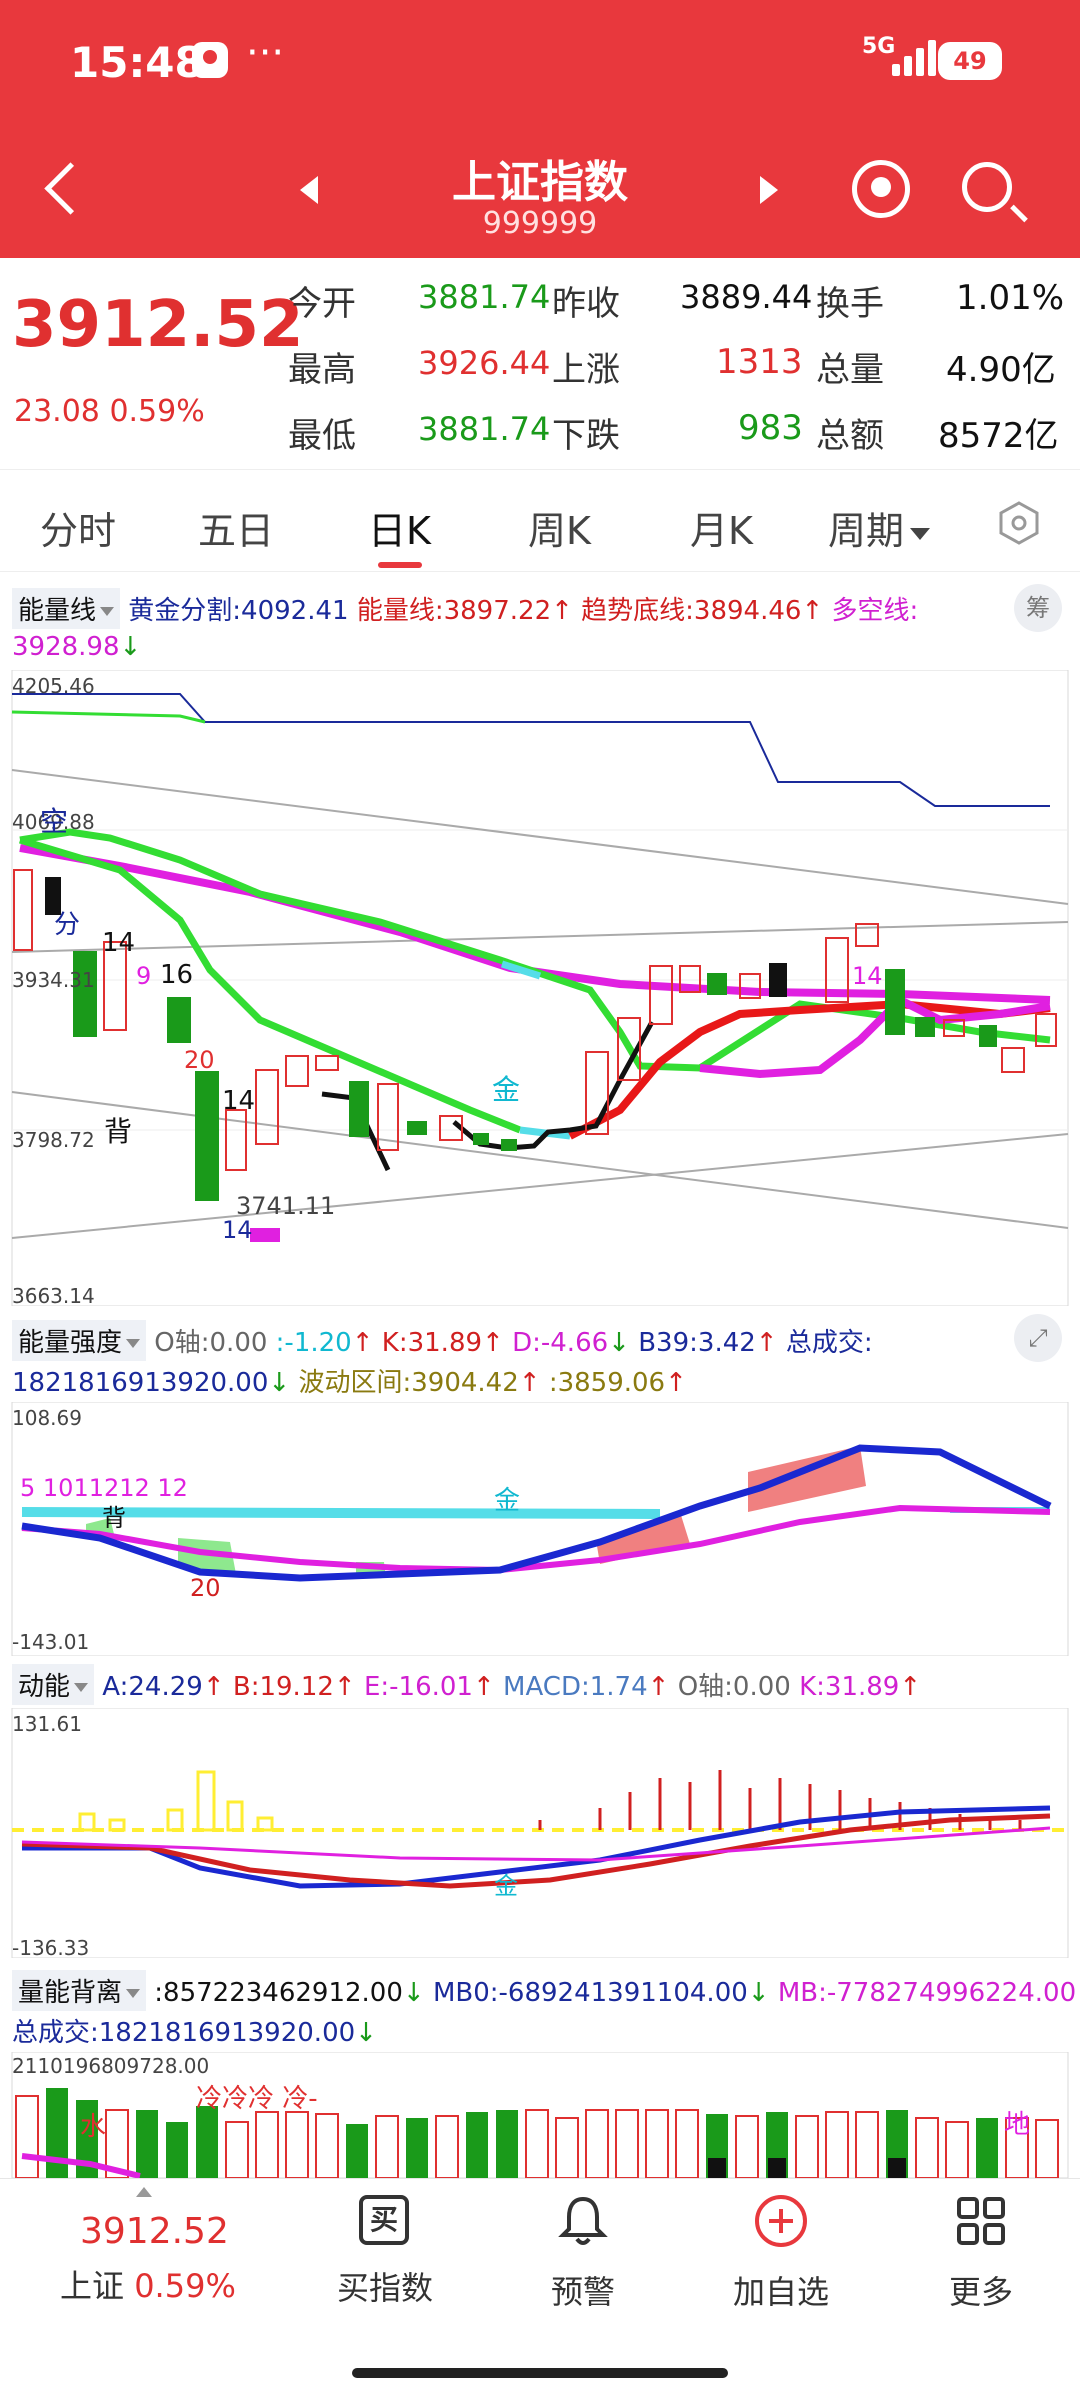 Image resolution: width=1080 pixels, height=2400 pixels. I want to click on tab-period: 周期, so click(879, 527).